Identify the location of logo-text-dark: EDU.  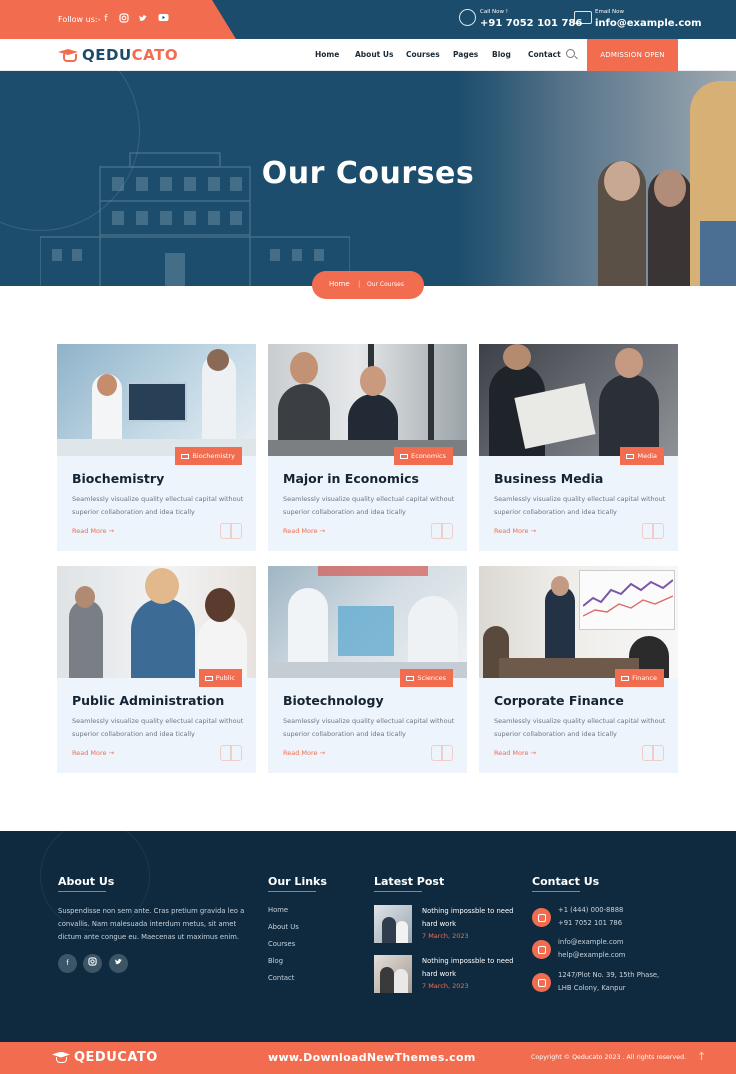
(113, 55).